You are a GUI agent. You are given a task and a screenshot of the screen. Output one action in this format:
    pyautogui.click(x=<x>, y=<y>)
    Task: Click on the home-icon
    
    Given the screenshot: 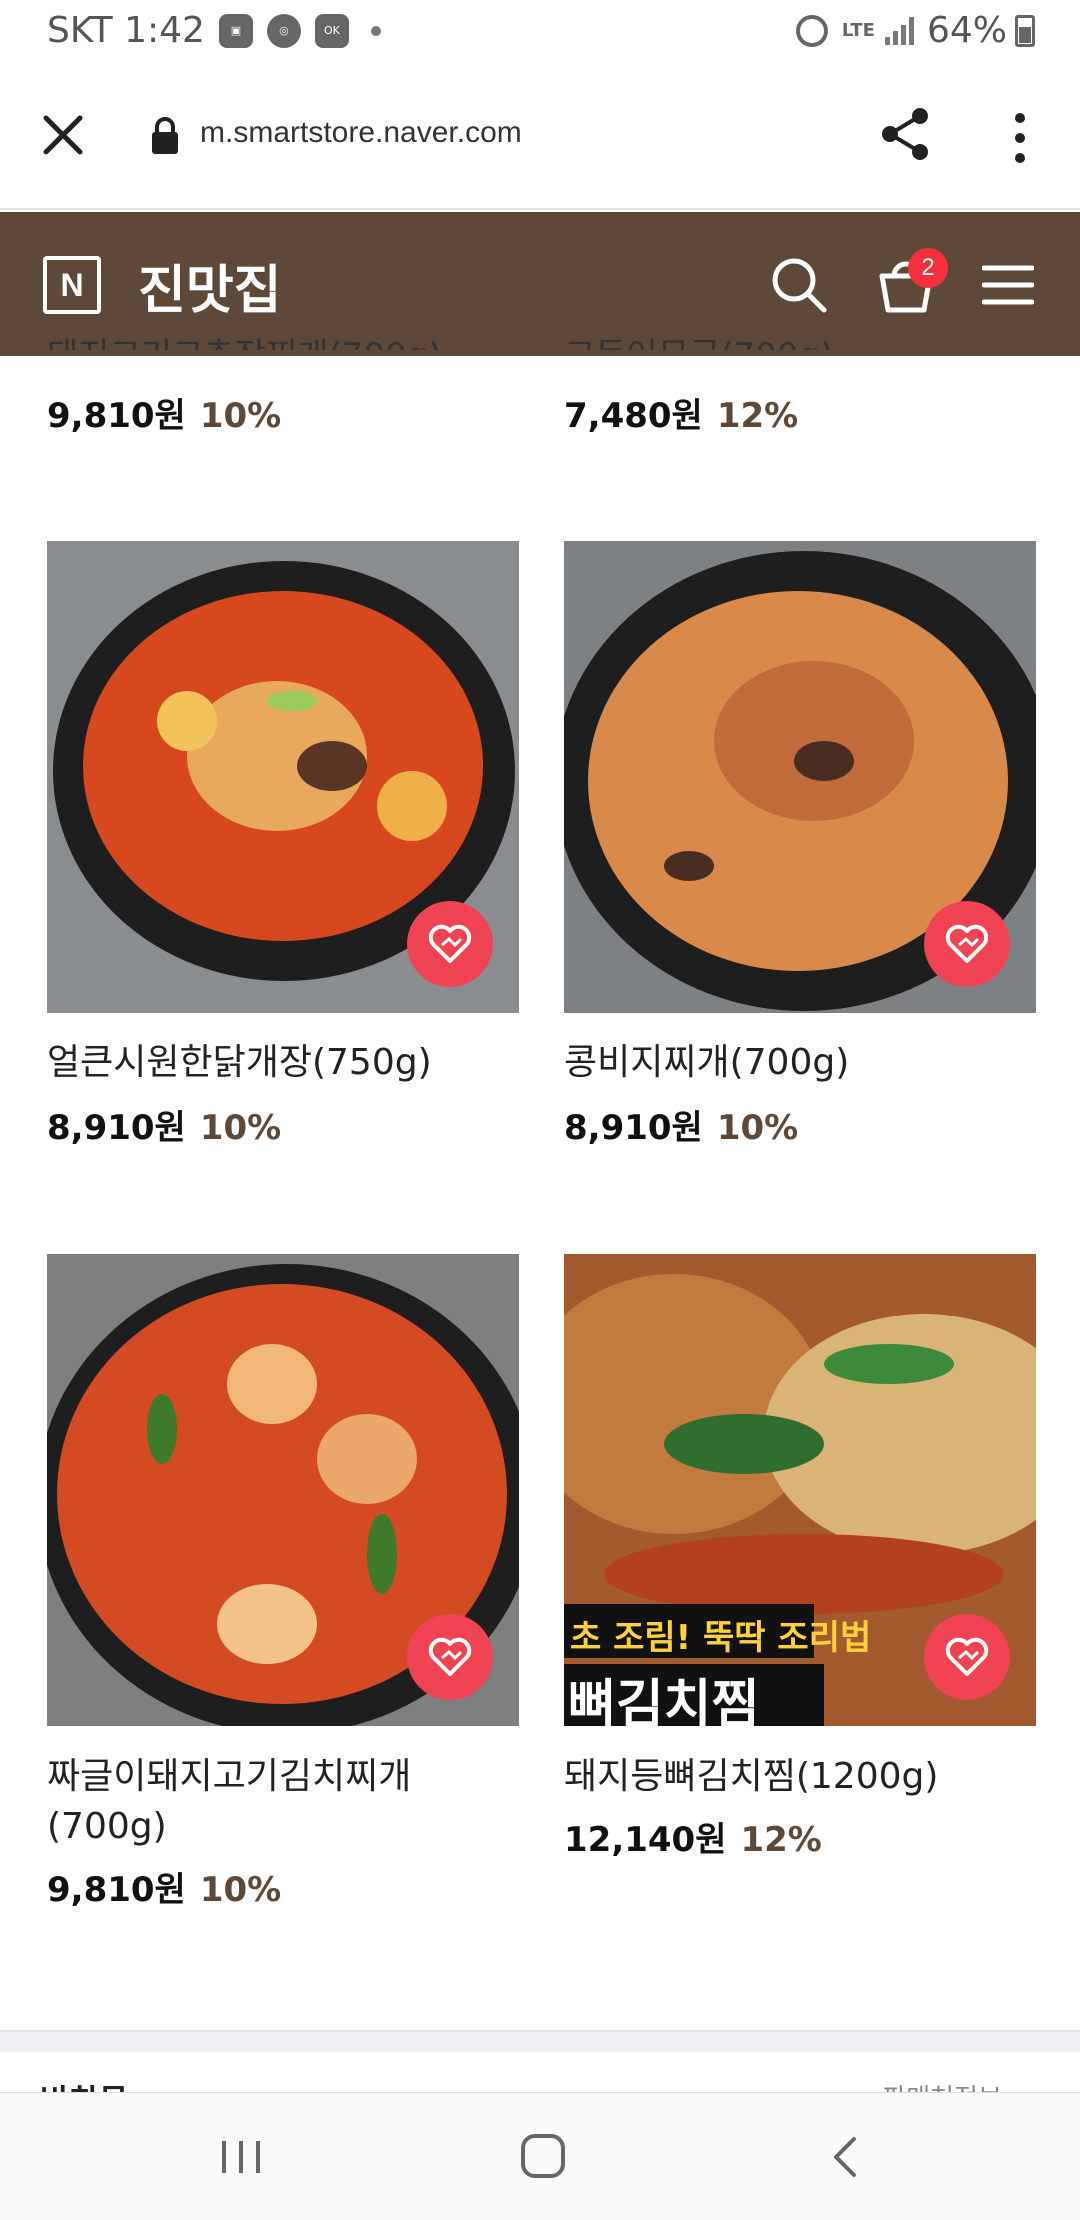 What is the action you would take?
    pyautogui.click(x=543, y=2156)
    